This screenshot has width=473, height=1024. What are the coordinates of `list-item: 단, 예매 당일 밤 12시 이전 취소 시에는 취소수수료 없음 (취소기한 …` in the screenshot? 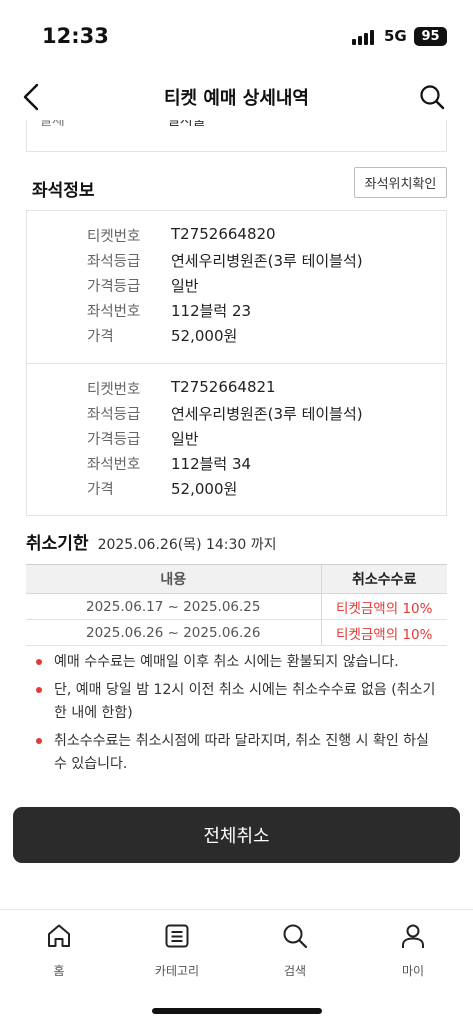 It's located at (236, 702).